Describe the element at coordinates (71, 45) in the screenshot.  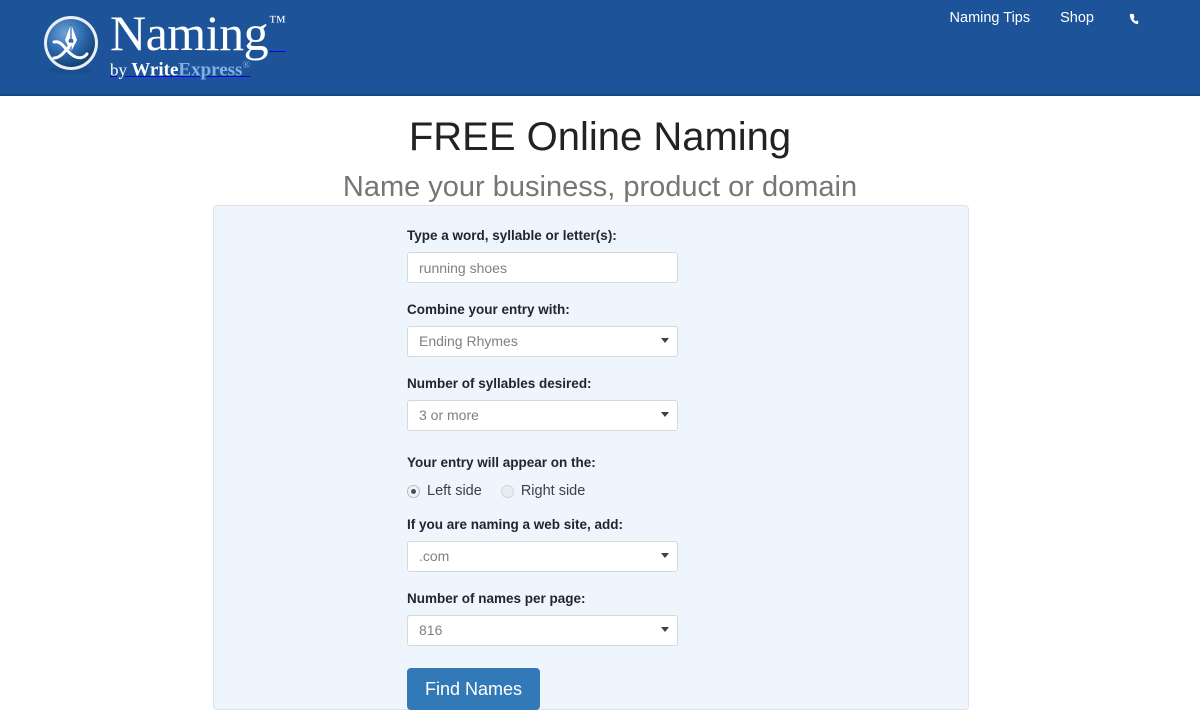
I see `pen-nib-circle-logo-icon` at that location.